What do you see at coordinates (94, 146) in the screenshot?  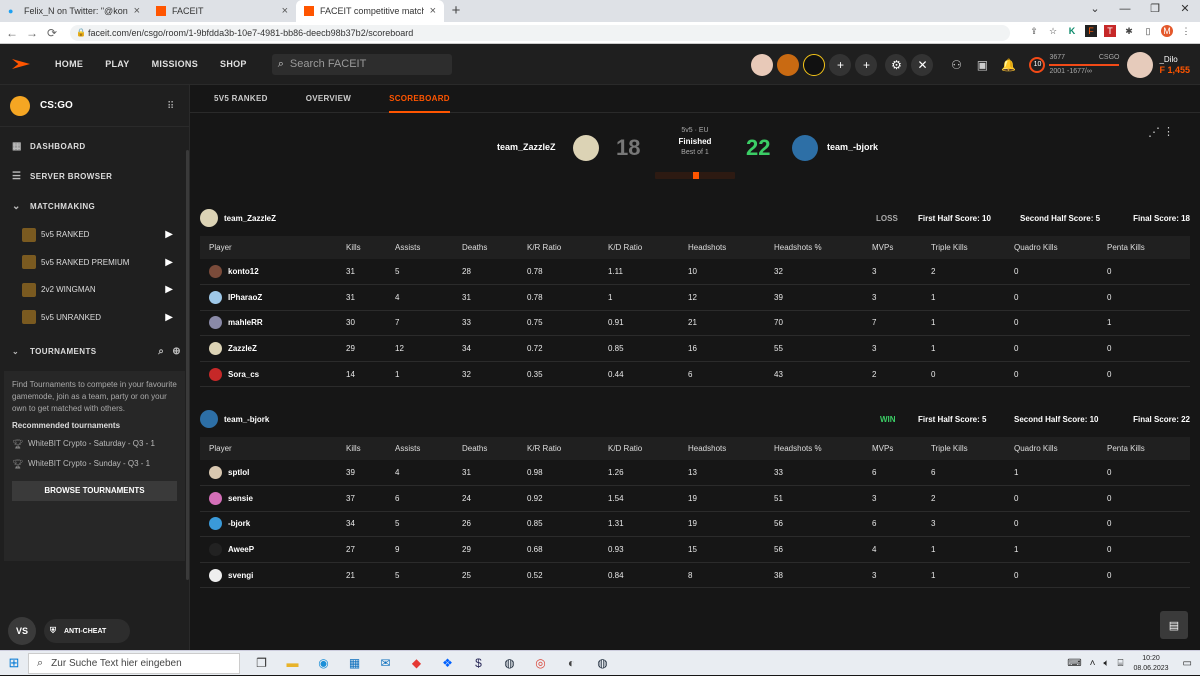 I see `sidebar-item-dashboard: ▦ DASHBOARD` at bounding box center [94, 146].